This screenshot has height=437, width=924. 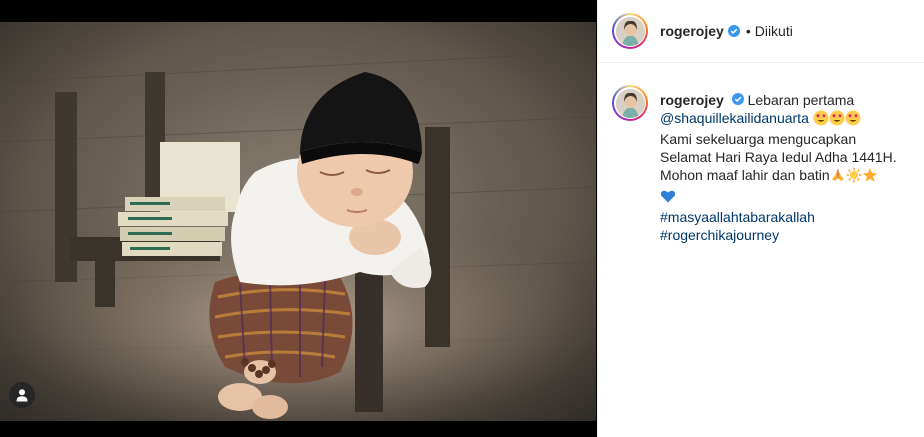 I want to click on caption-line-4: Mohon maaf lahir dan batin, so click(x=745, y=175).